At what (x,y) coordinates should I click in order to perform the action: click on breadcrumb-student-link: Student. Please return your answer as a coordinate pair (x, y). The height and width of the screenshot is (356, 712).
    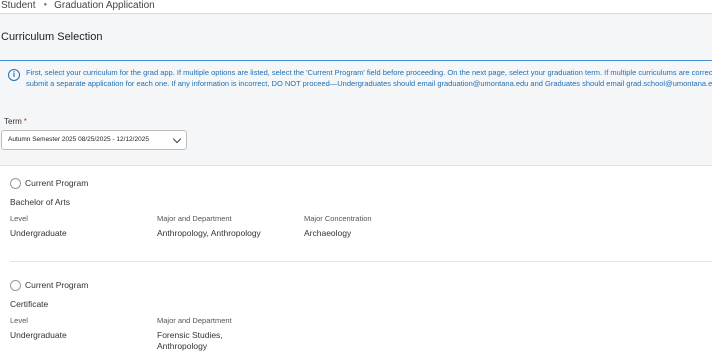
    Looking at the image, I should click on (18, 5).